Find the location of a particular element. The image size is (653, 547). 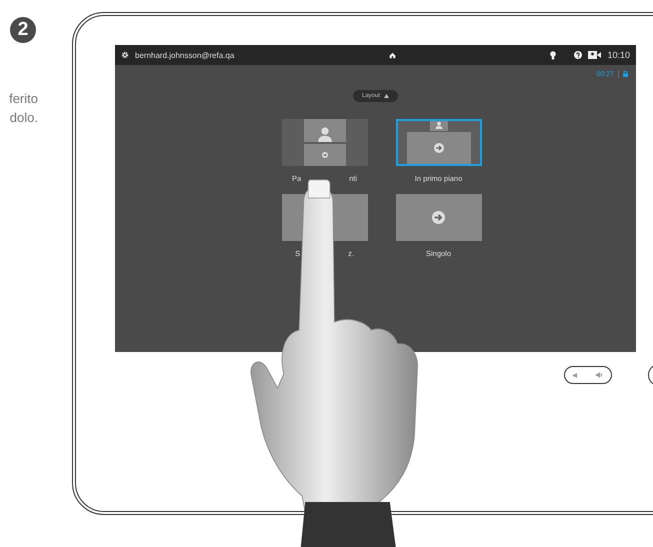

step-number: 2 is located at coordinates (23, 30).